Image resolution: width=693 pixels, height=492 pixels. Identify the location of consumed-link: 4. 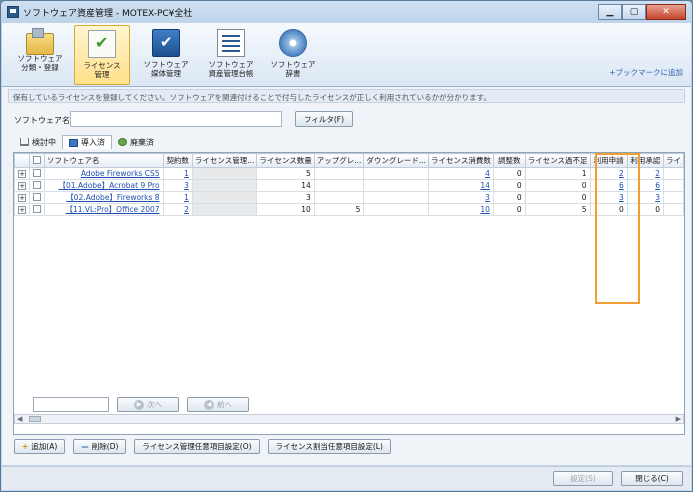
(487, 173).